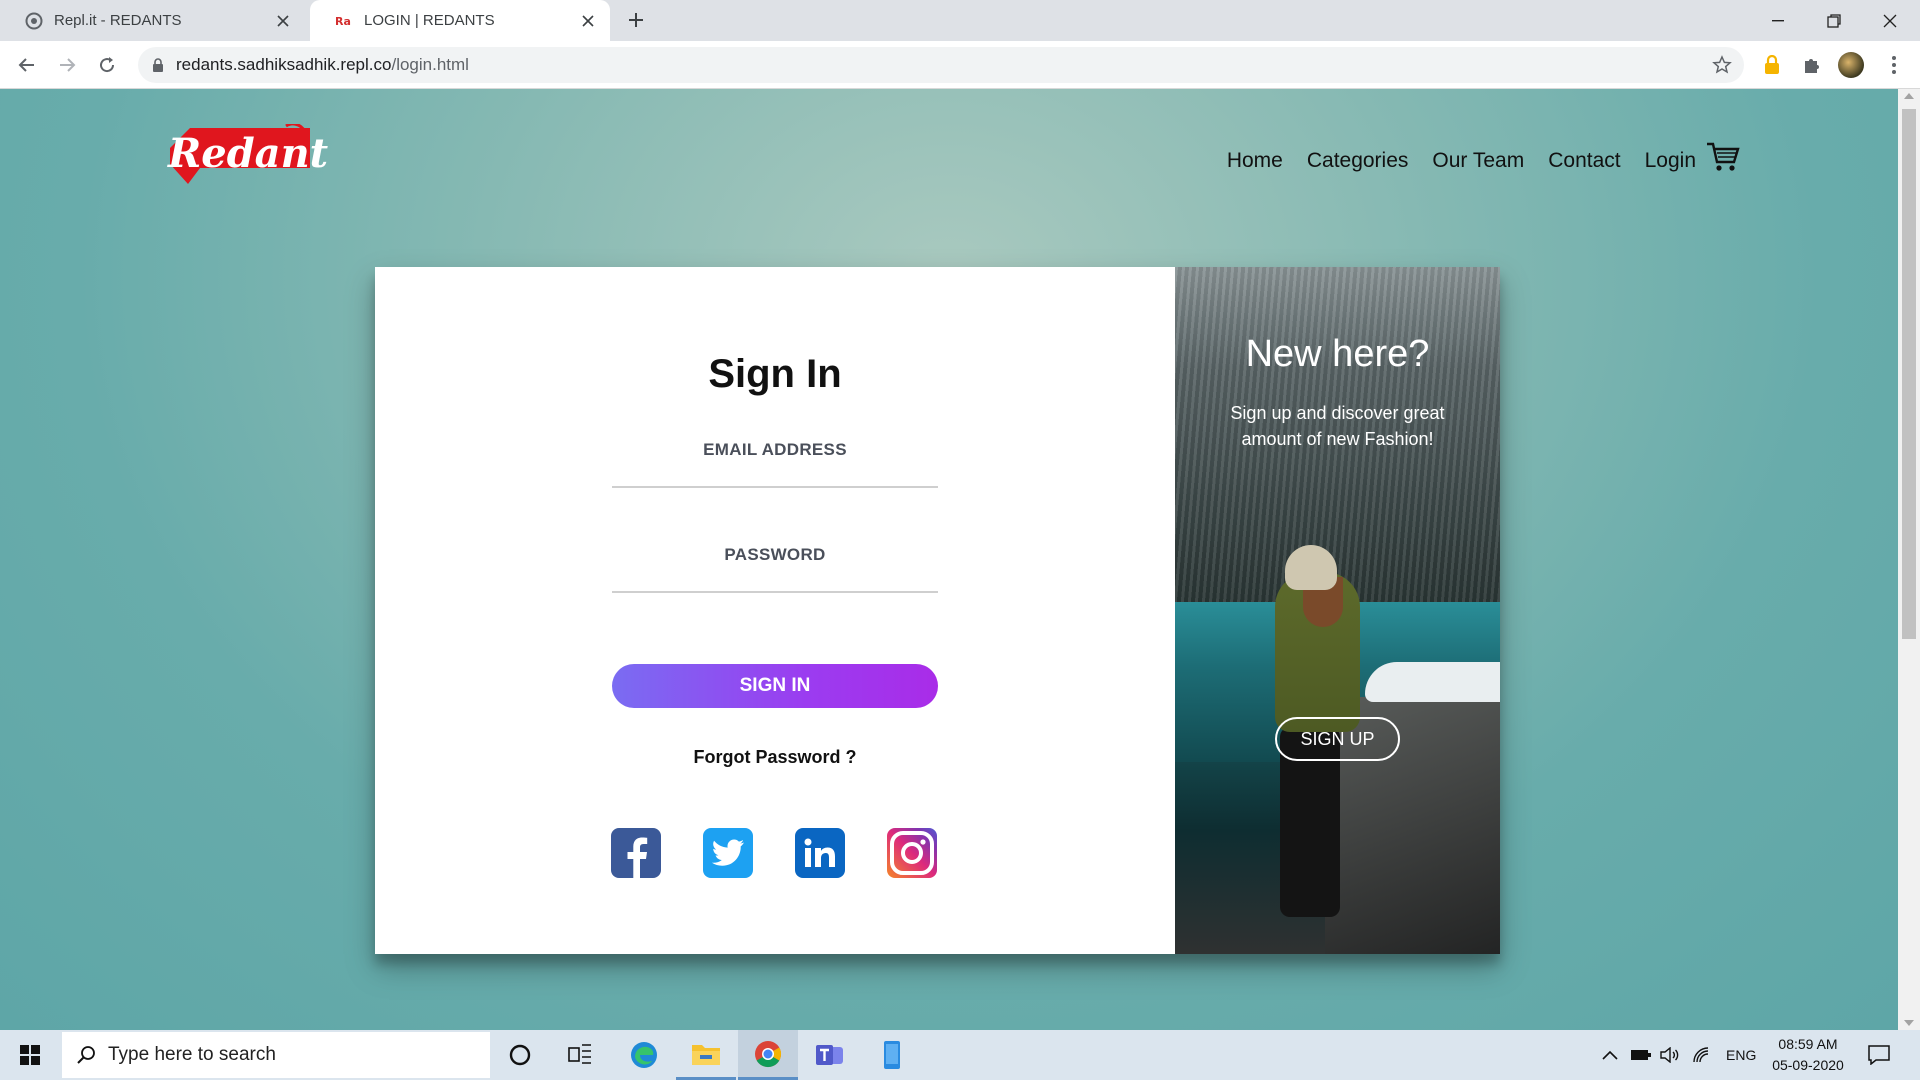  I want to click on bookmark-star-icon, so click(1722, 67).